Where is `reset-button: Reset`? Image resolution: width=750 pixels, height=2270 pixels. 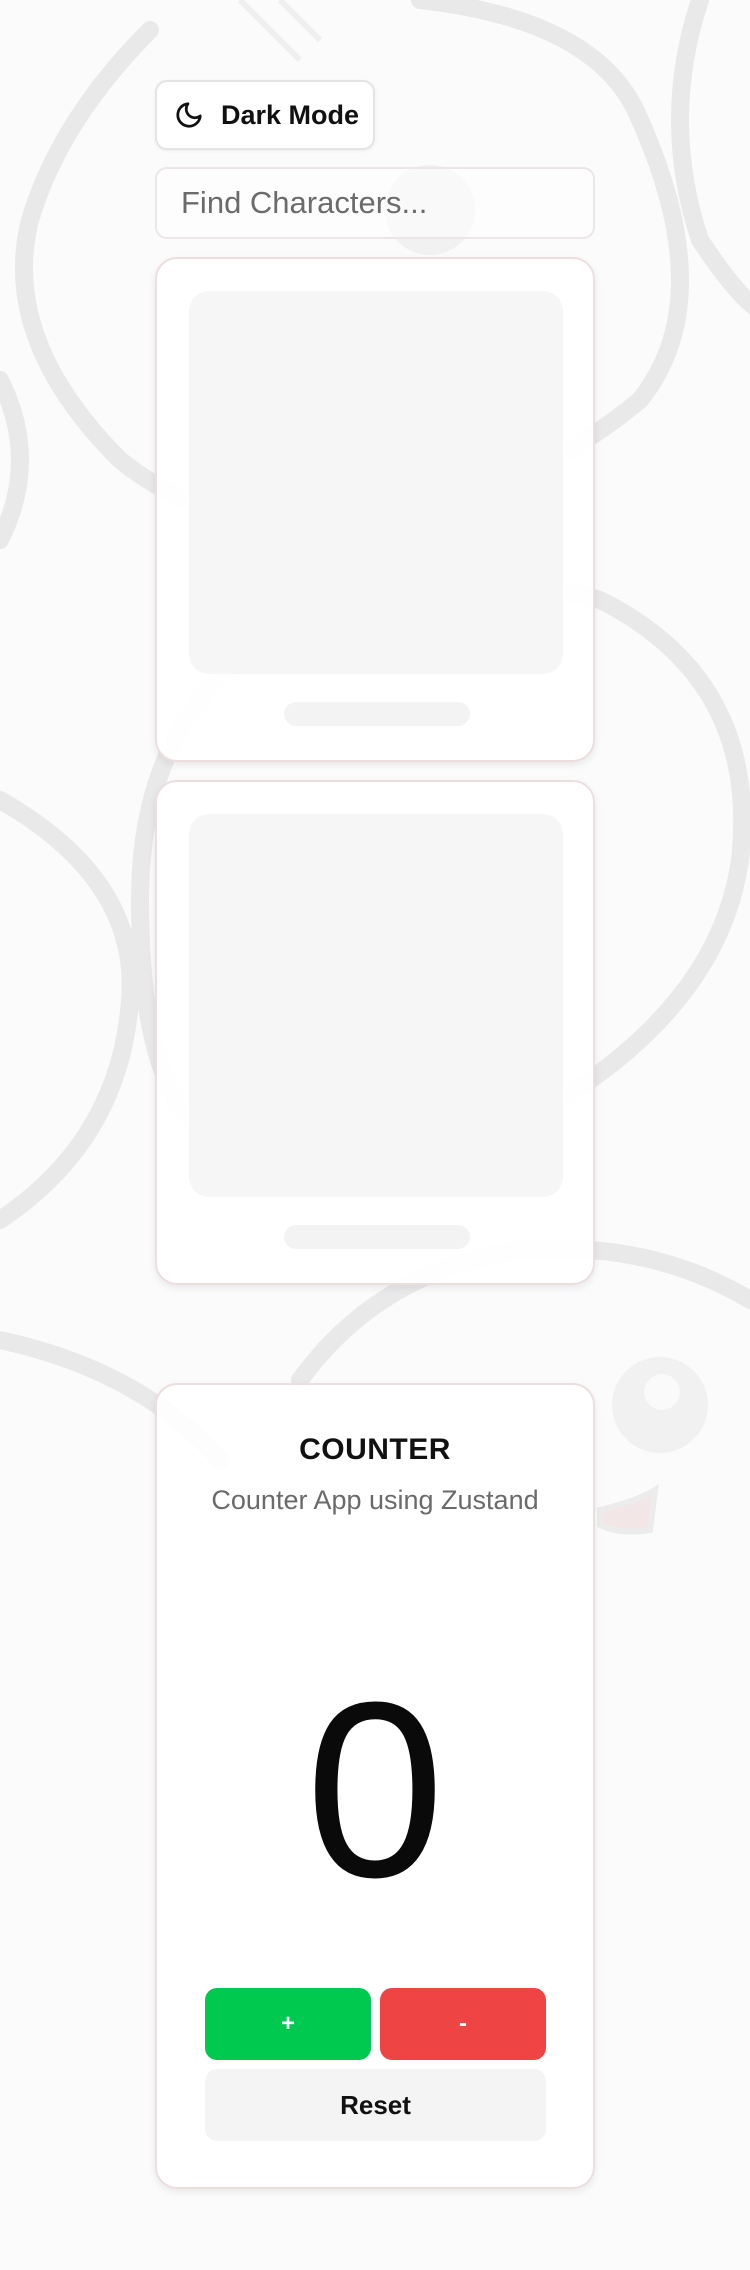 reset-button: Reset is located at coordinates (375, 2105).